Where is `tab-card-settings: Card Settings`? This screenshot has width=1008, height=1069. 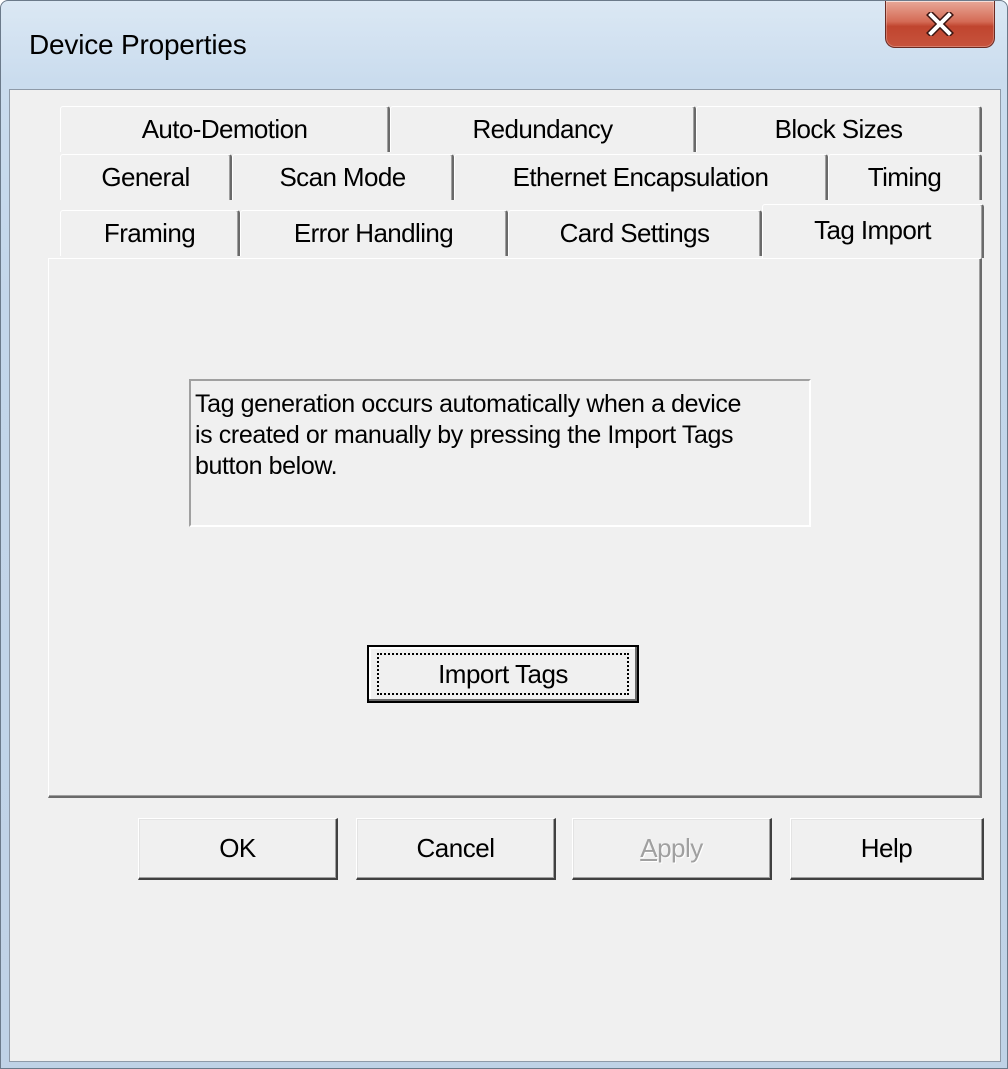
tab-card-settings: Card Settings is located at coordinates (635, 233).